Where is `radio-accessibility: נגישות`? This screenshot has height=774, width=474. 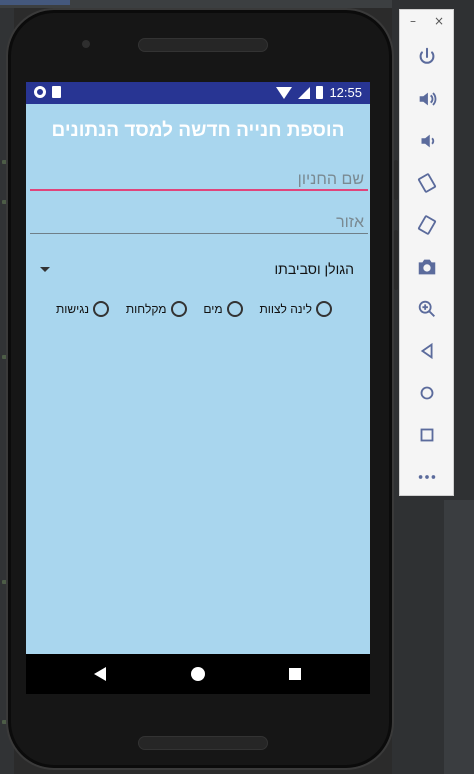 radio-accessibility: נגישות is located at coordinates (83, 309).